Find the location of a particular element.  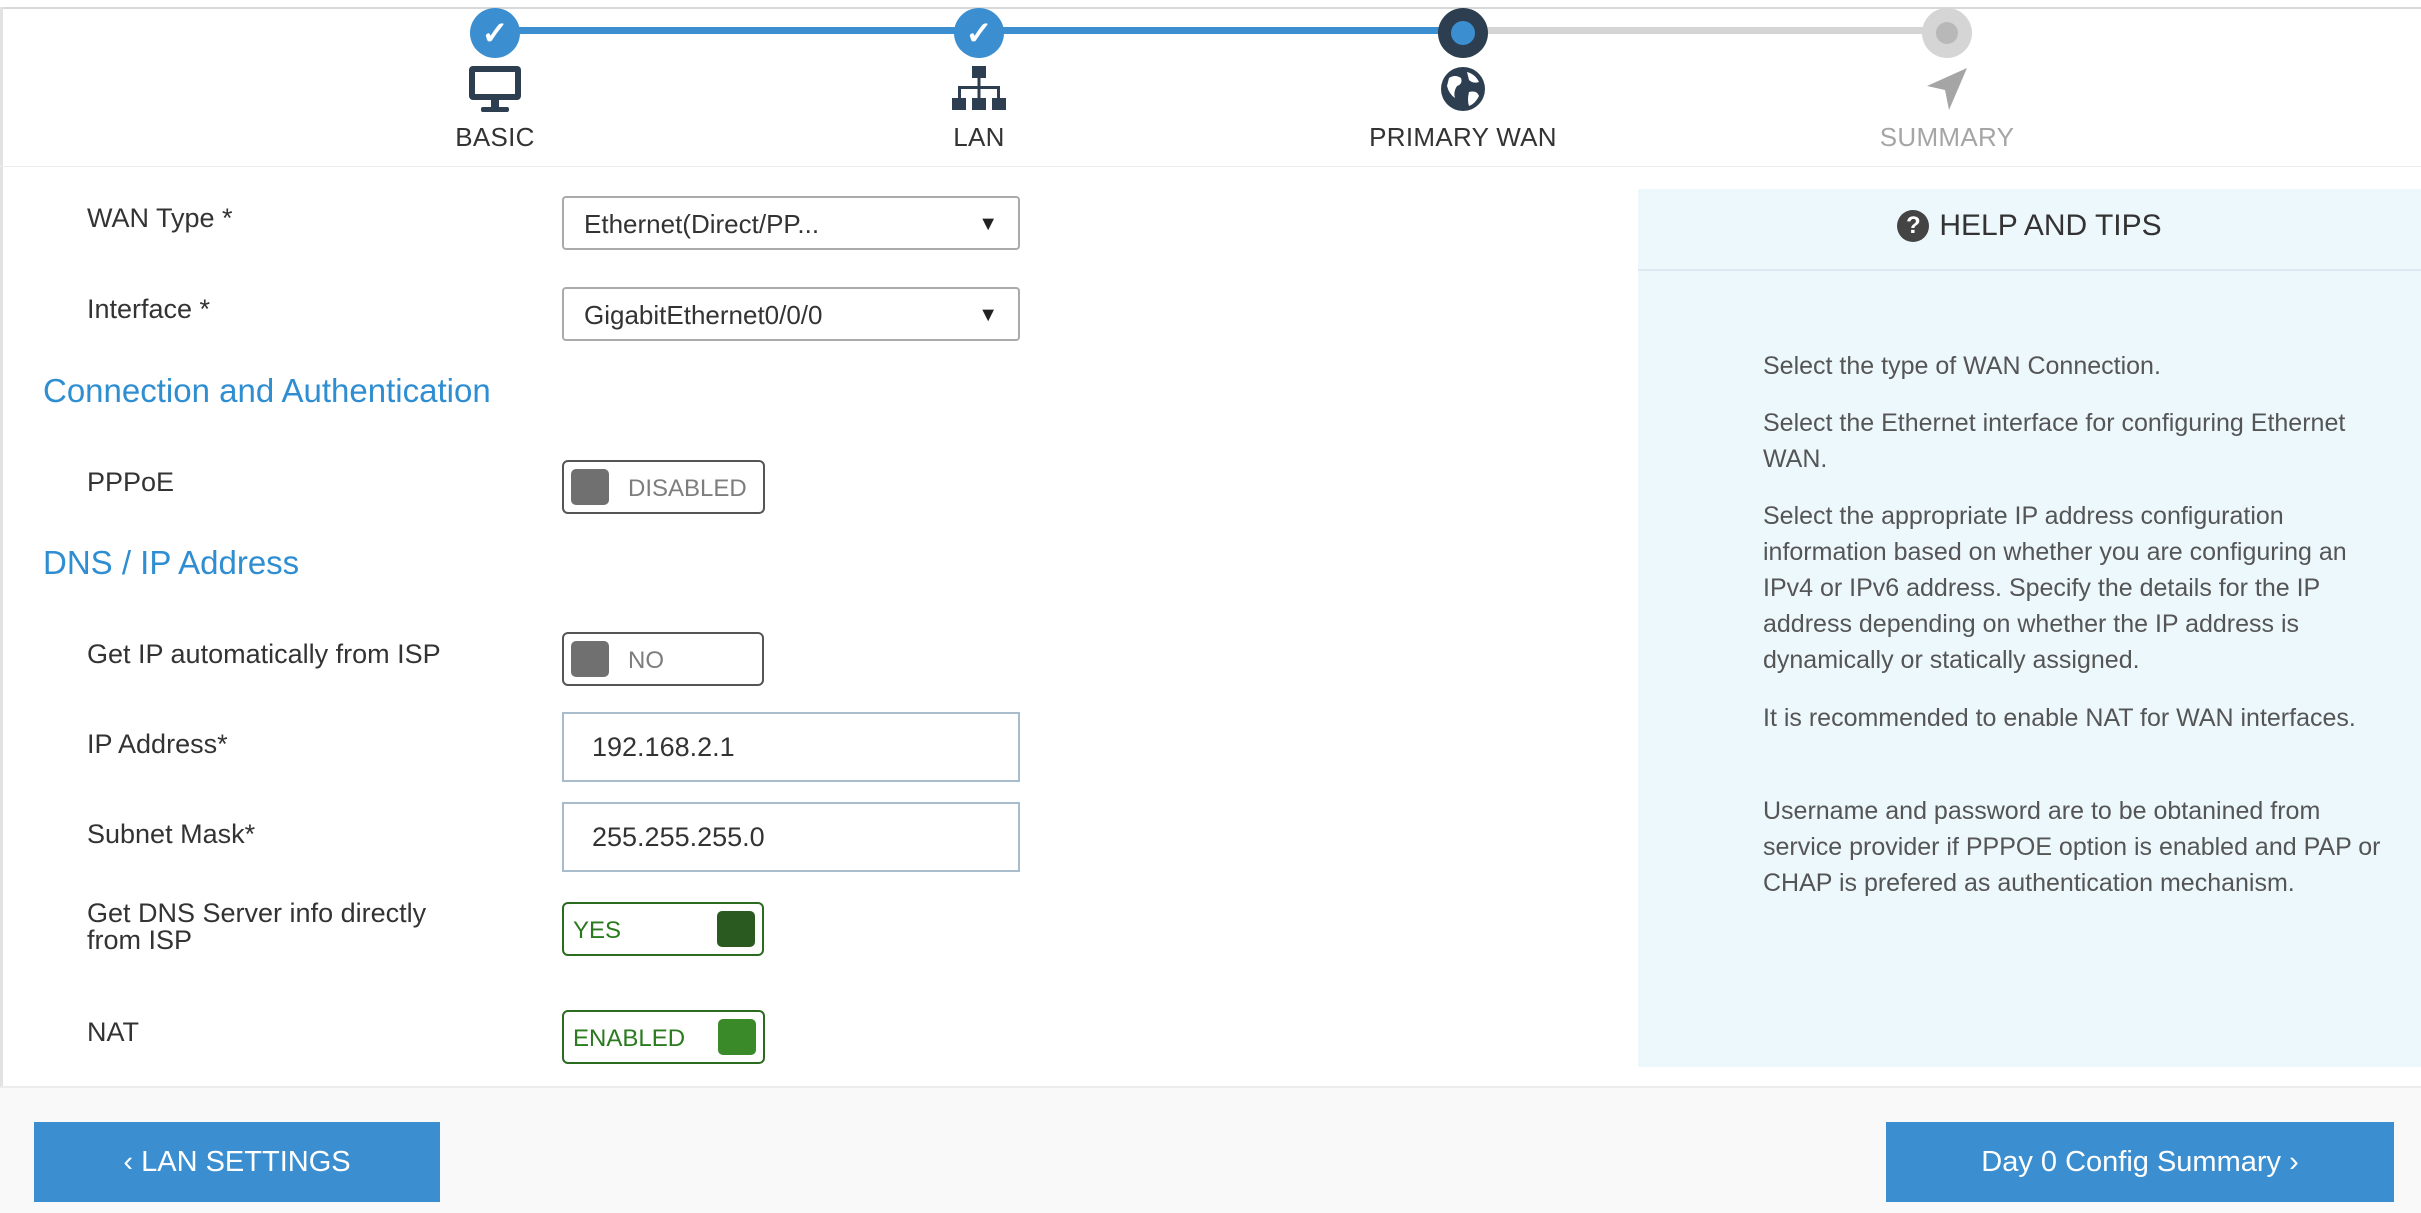

step-pending-indicator is located at coordinates (1947, 33).